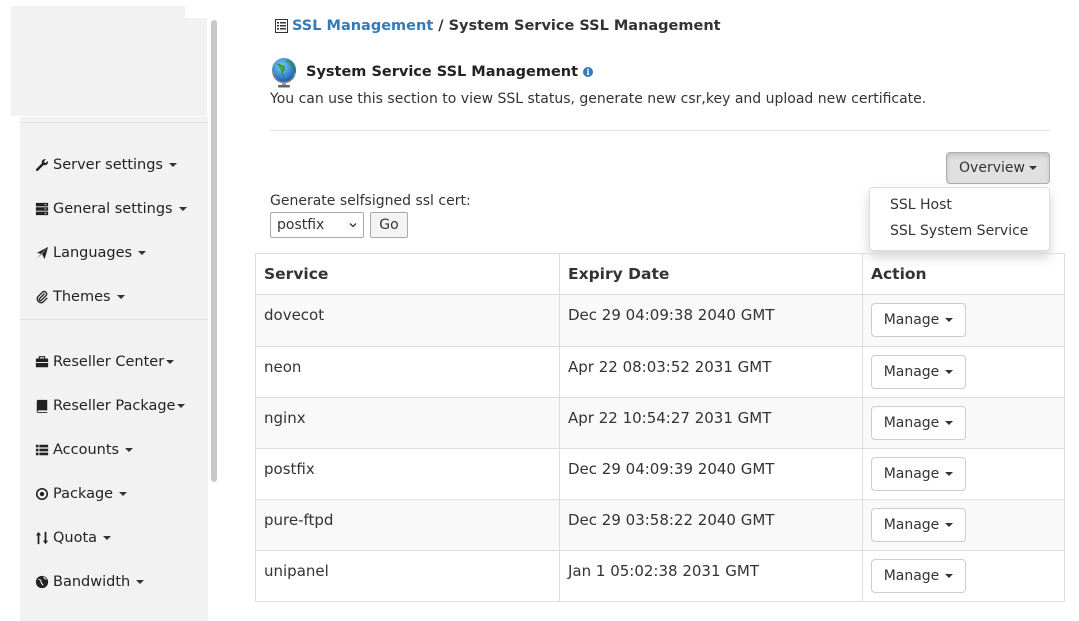 This screenshot has height=621, width=1079. What do you see at coordinates (959, 219) in the screenshot?
I see `overview-dropdown-menu: SSL Host SSL System Service` at bounding box center [959, 219].